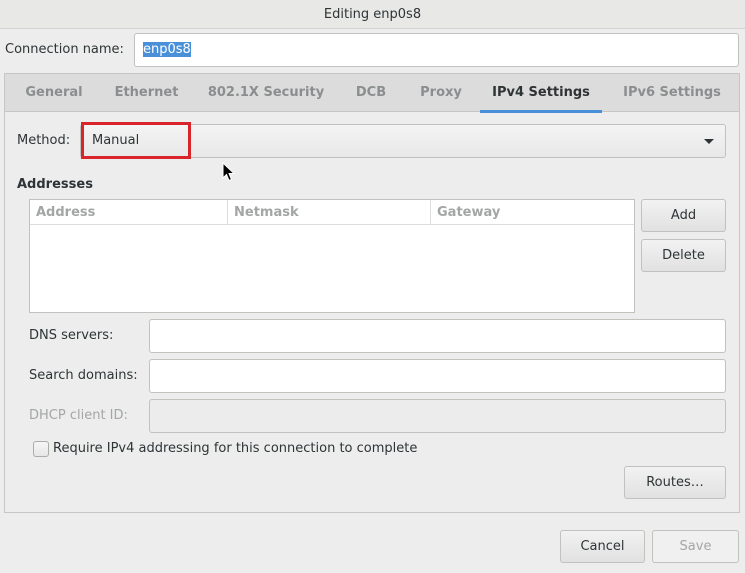  I want to click on add-address-button: Add, so click(683, 215).